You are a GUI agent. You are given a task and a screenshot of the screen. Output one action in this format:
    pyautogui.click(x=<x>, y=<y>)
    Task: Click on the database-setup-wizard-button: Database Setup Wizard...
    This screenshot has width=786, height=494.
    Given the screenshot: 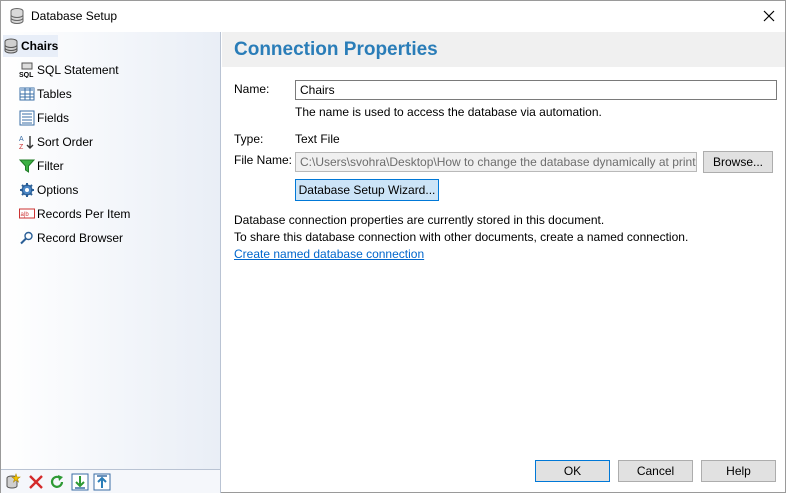 What is the action you would take?
    pyautogui.click(x=367, y=190)
    